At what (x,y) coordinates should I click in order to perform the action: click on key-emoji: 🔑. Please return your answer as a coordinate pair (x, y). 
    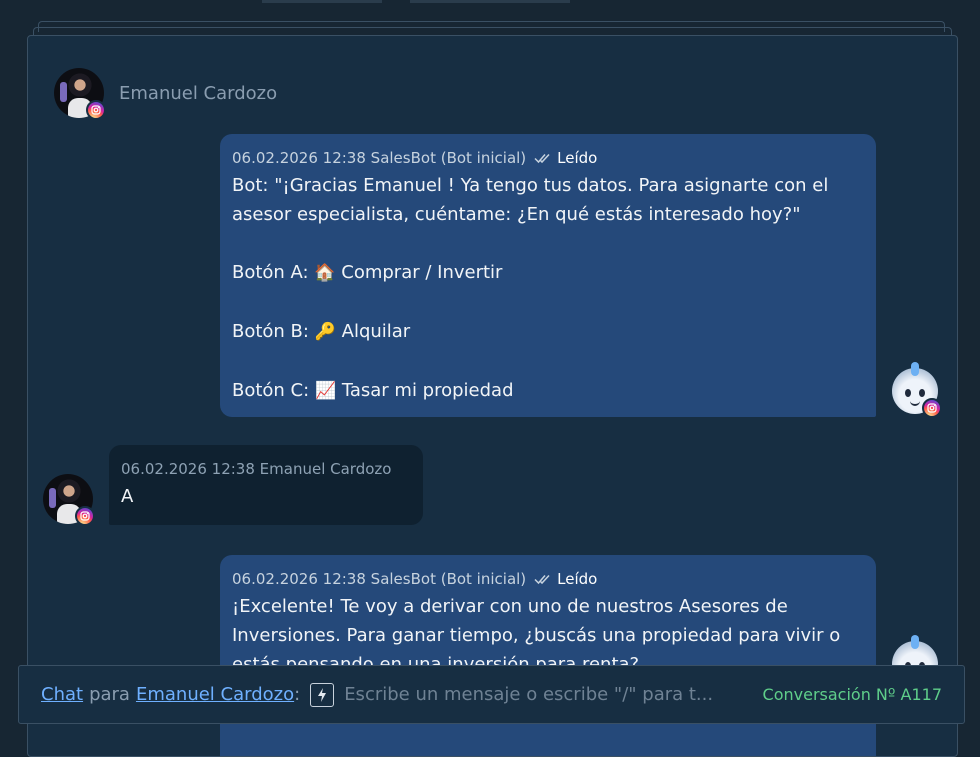
    Looking at the image, I should click on (325, 332).